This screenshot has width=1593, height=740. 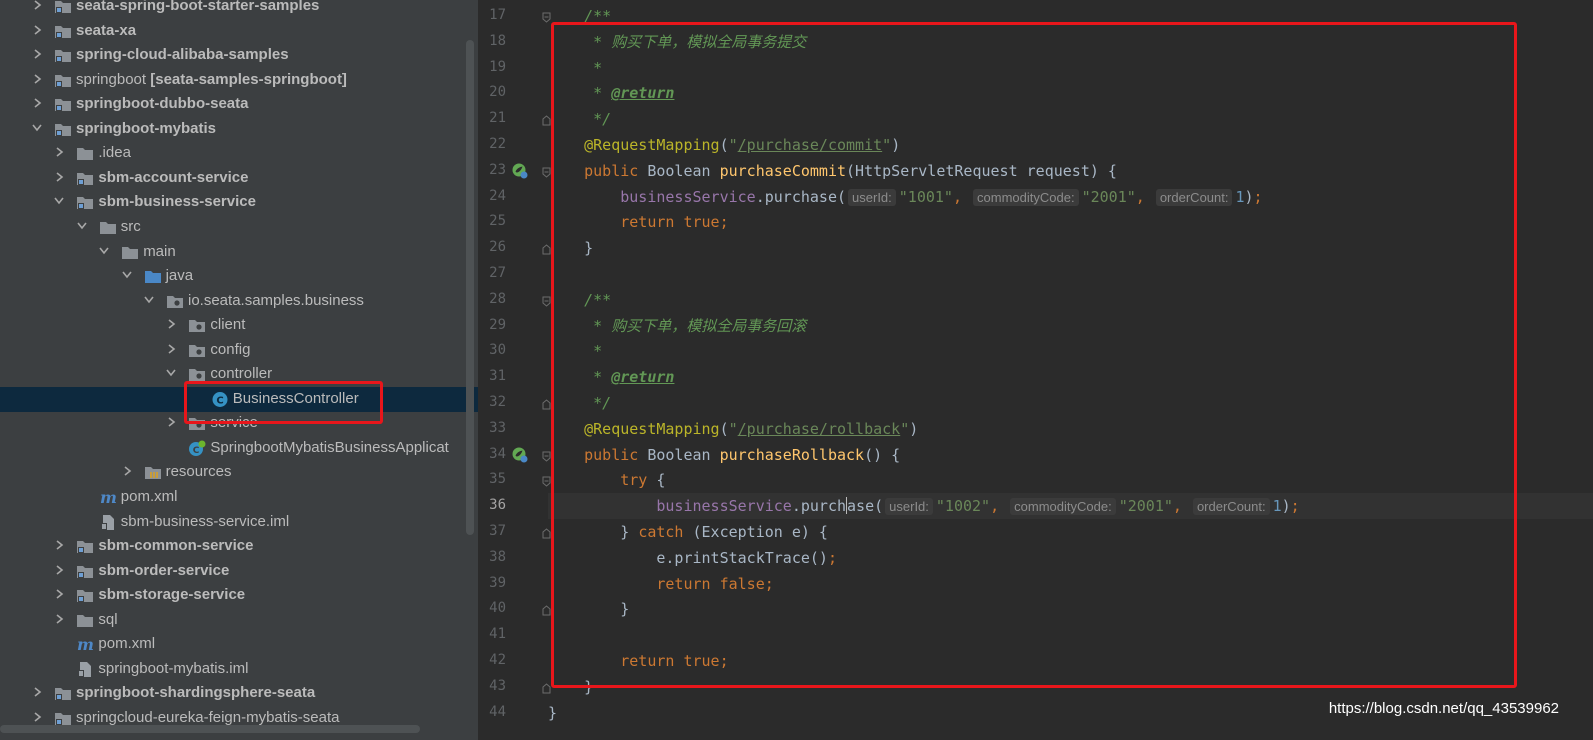 What do you see at coordinates (514, 609) in the screenshot?
I see `gutter-line: 40` at bounding box center [514, 609].